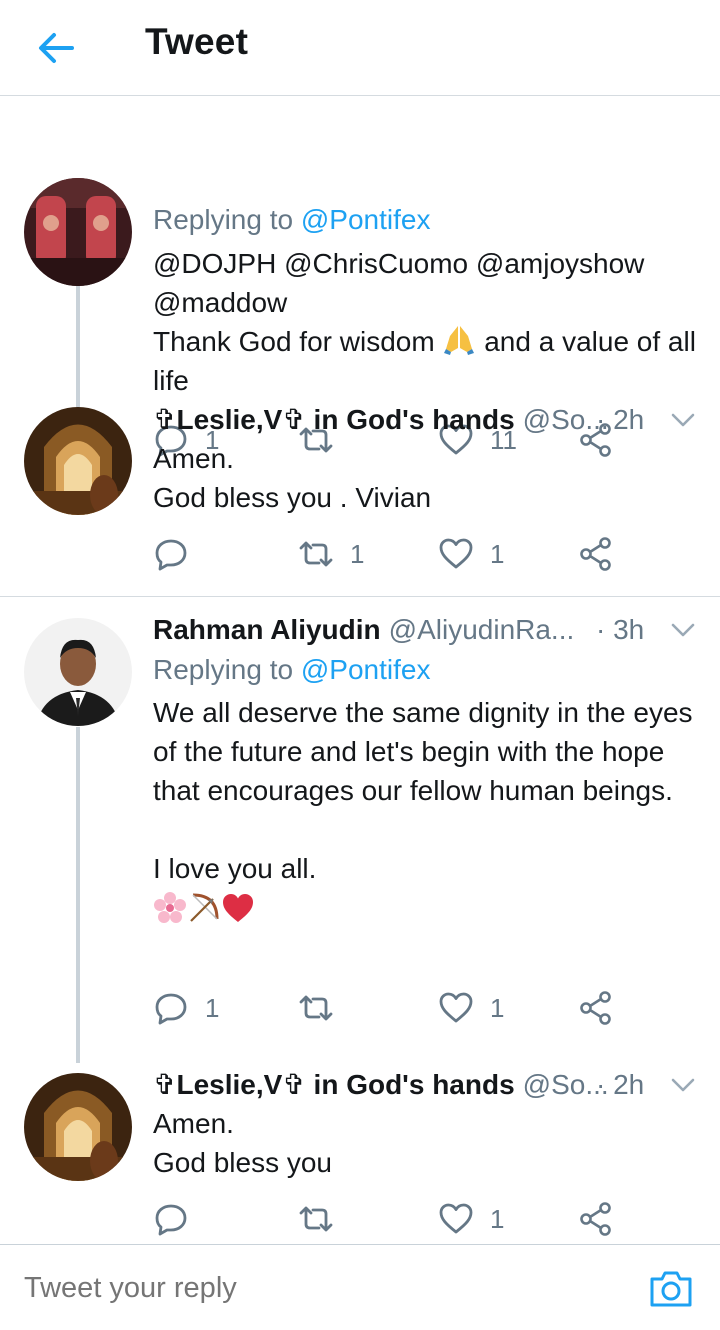 This screenshot has height=1330, width=720. I want to click on top-app-bar: Tweet, so click(360, 48).